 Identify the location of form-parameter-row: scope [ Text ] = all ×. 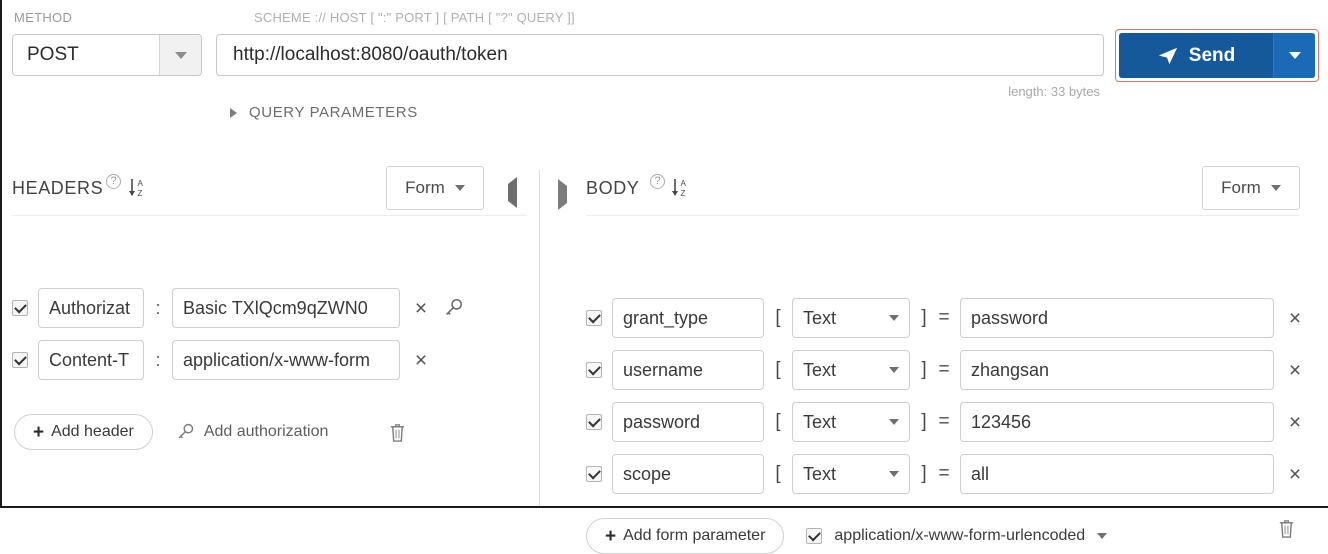
(946, 474).